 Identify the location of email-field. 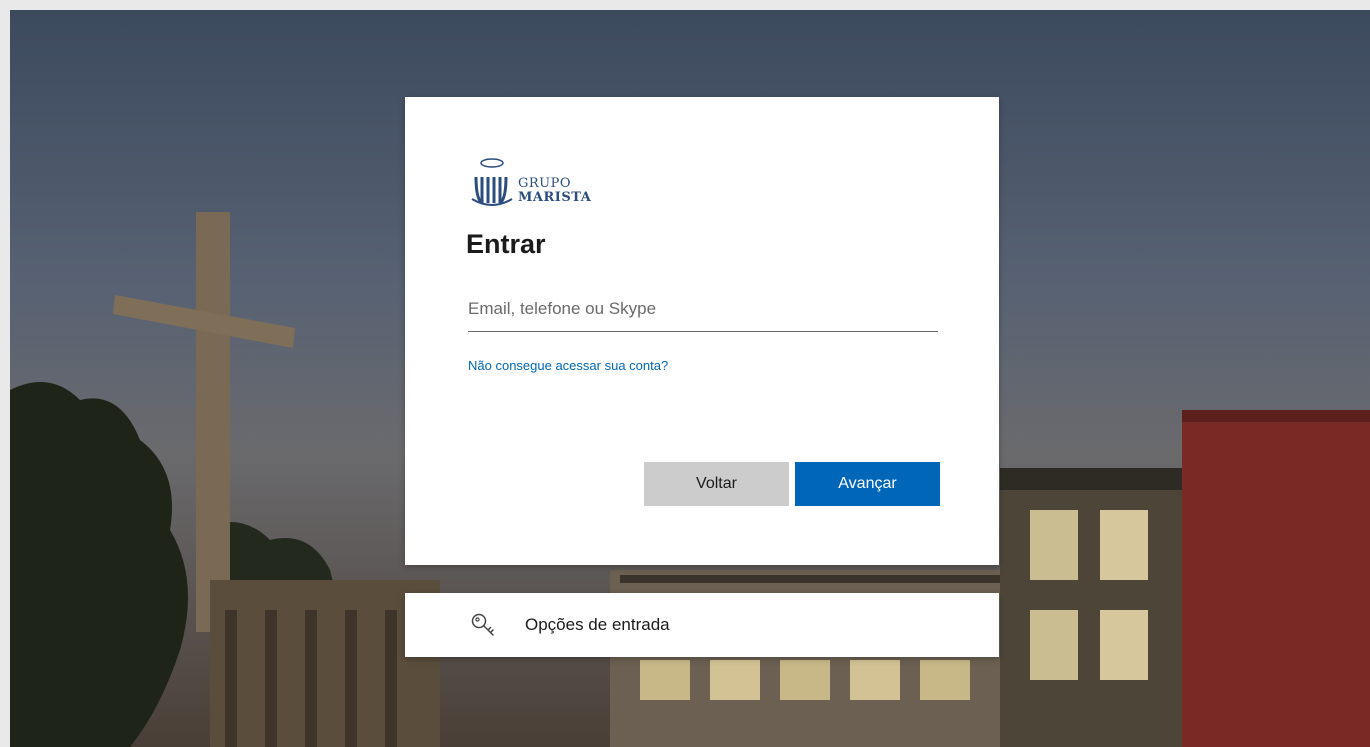
(703, 311).